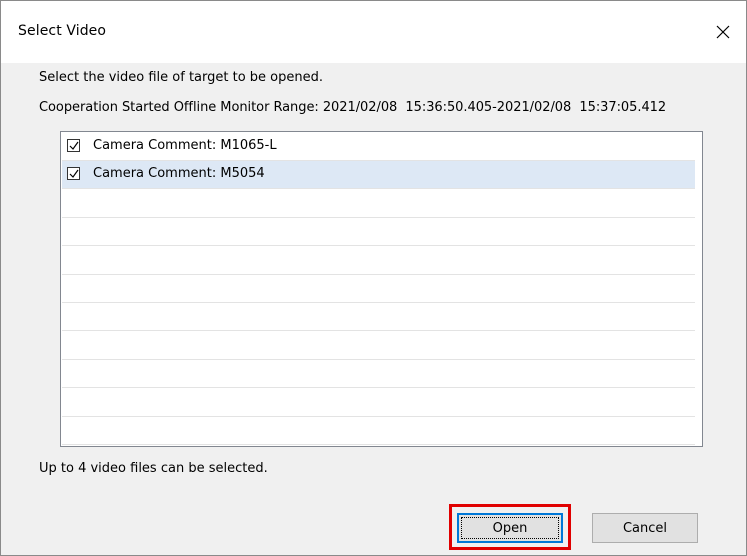 This screenshot has height=556, width=747. Describe the element at coordinates (62, 31) in the screenshot. I see `dialog-title: Select Video` at that location.